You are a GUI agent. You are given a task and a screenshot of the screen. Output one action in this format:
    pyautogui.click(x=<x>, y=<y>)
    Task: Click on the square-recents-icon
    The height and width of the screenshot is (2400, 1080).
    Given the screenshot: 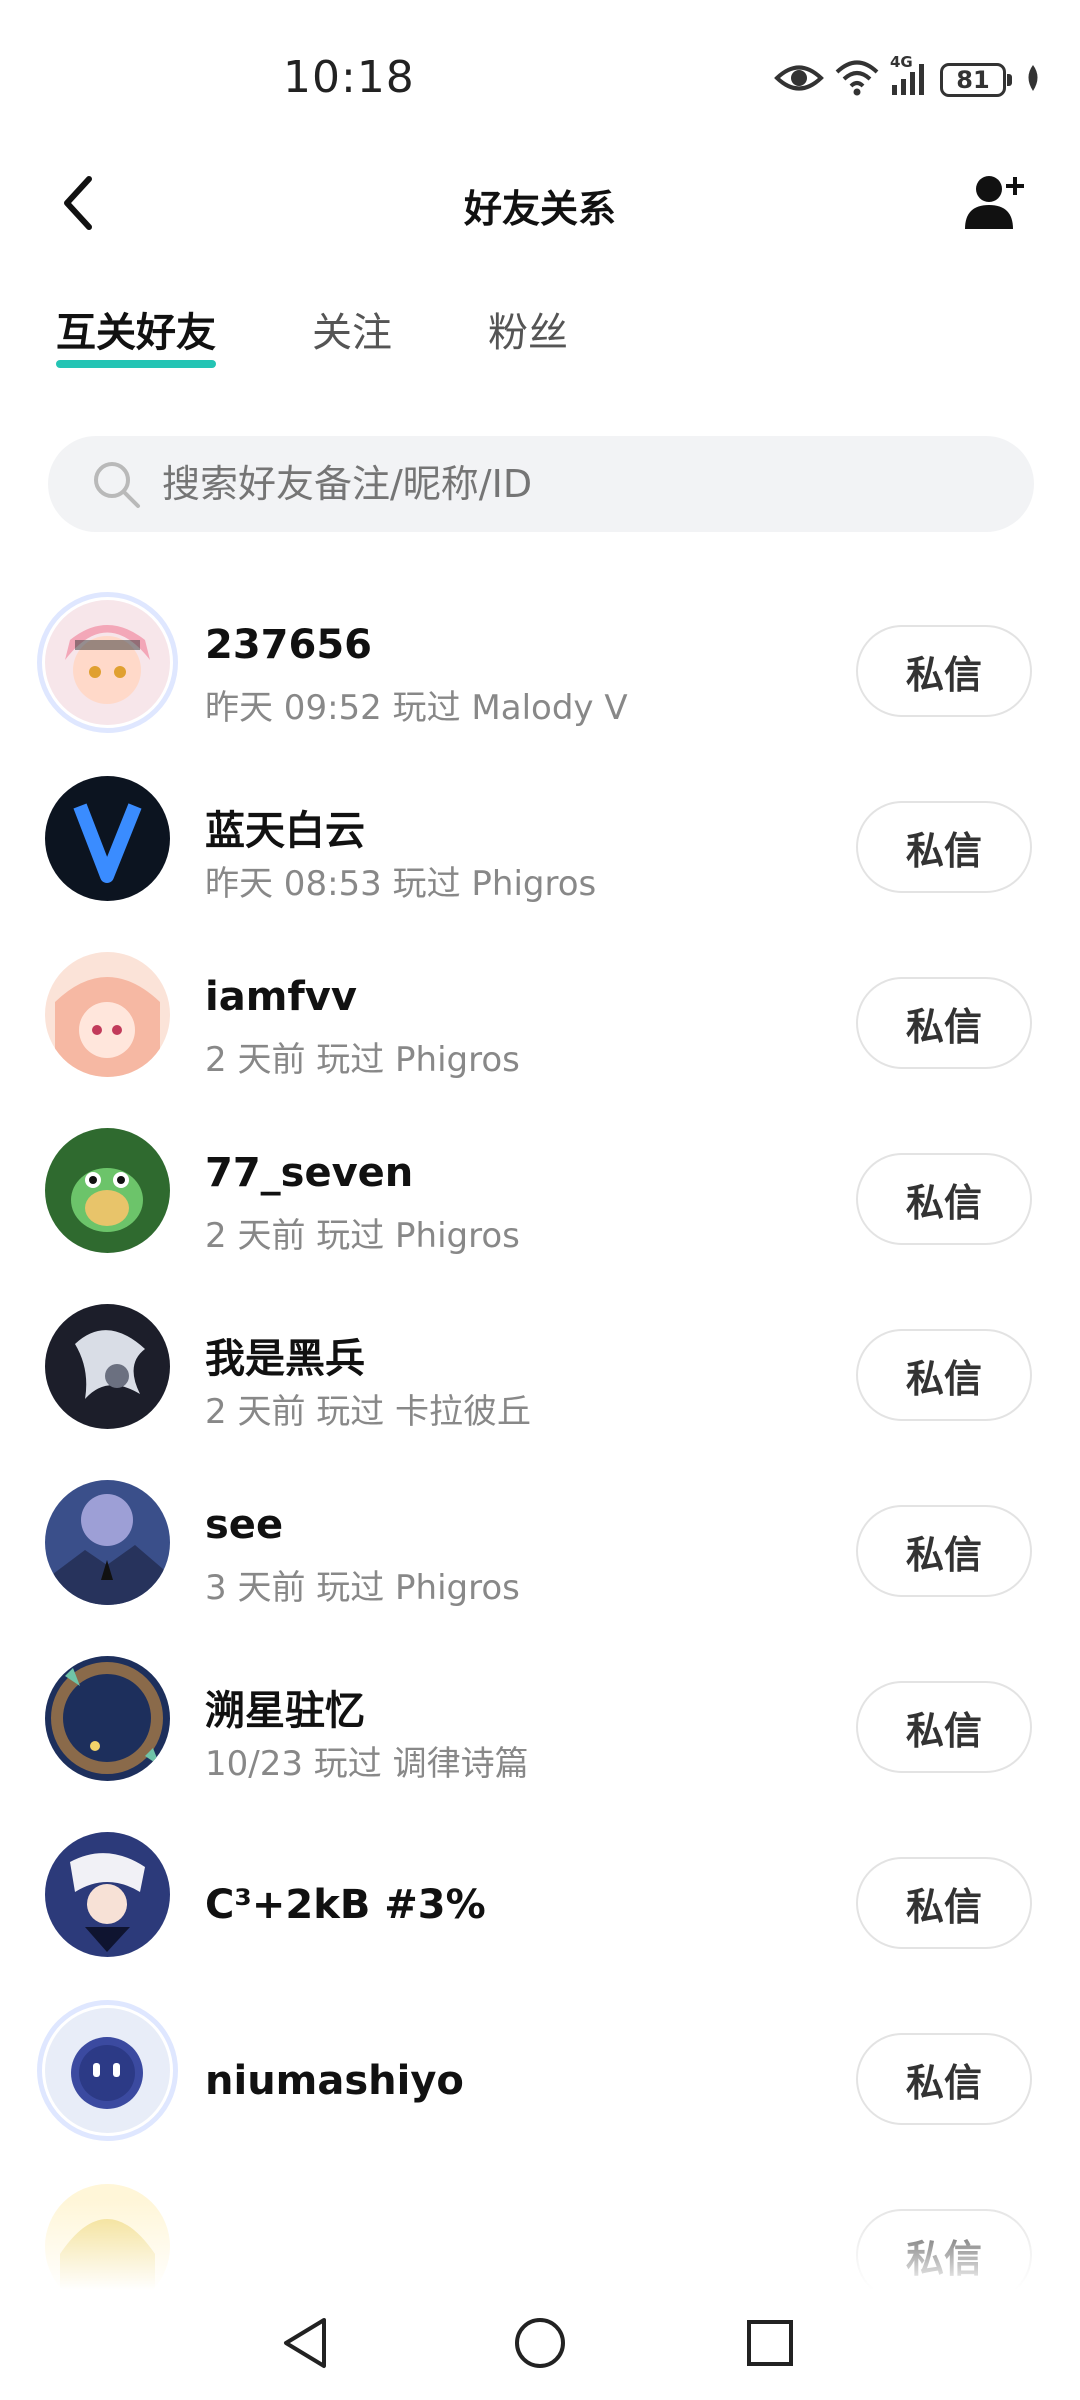 What is the action you would take?
    pyautogui.click(x=770, y=2345)
    